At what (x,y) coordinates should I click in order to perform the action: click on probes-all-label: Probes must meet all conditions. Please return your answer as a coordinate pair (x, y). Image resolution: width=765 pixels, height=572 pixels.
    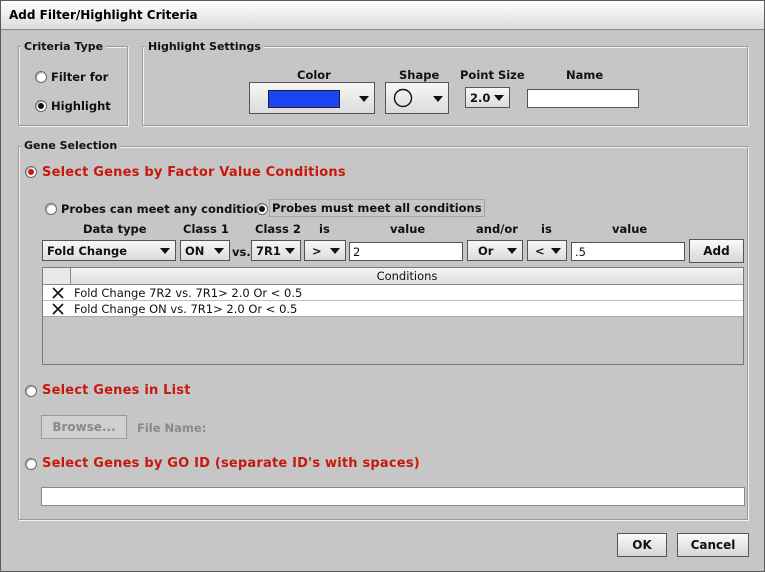
    Looking at the image, I should click on (377, 208).